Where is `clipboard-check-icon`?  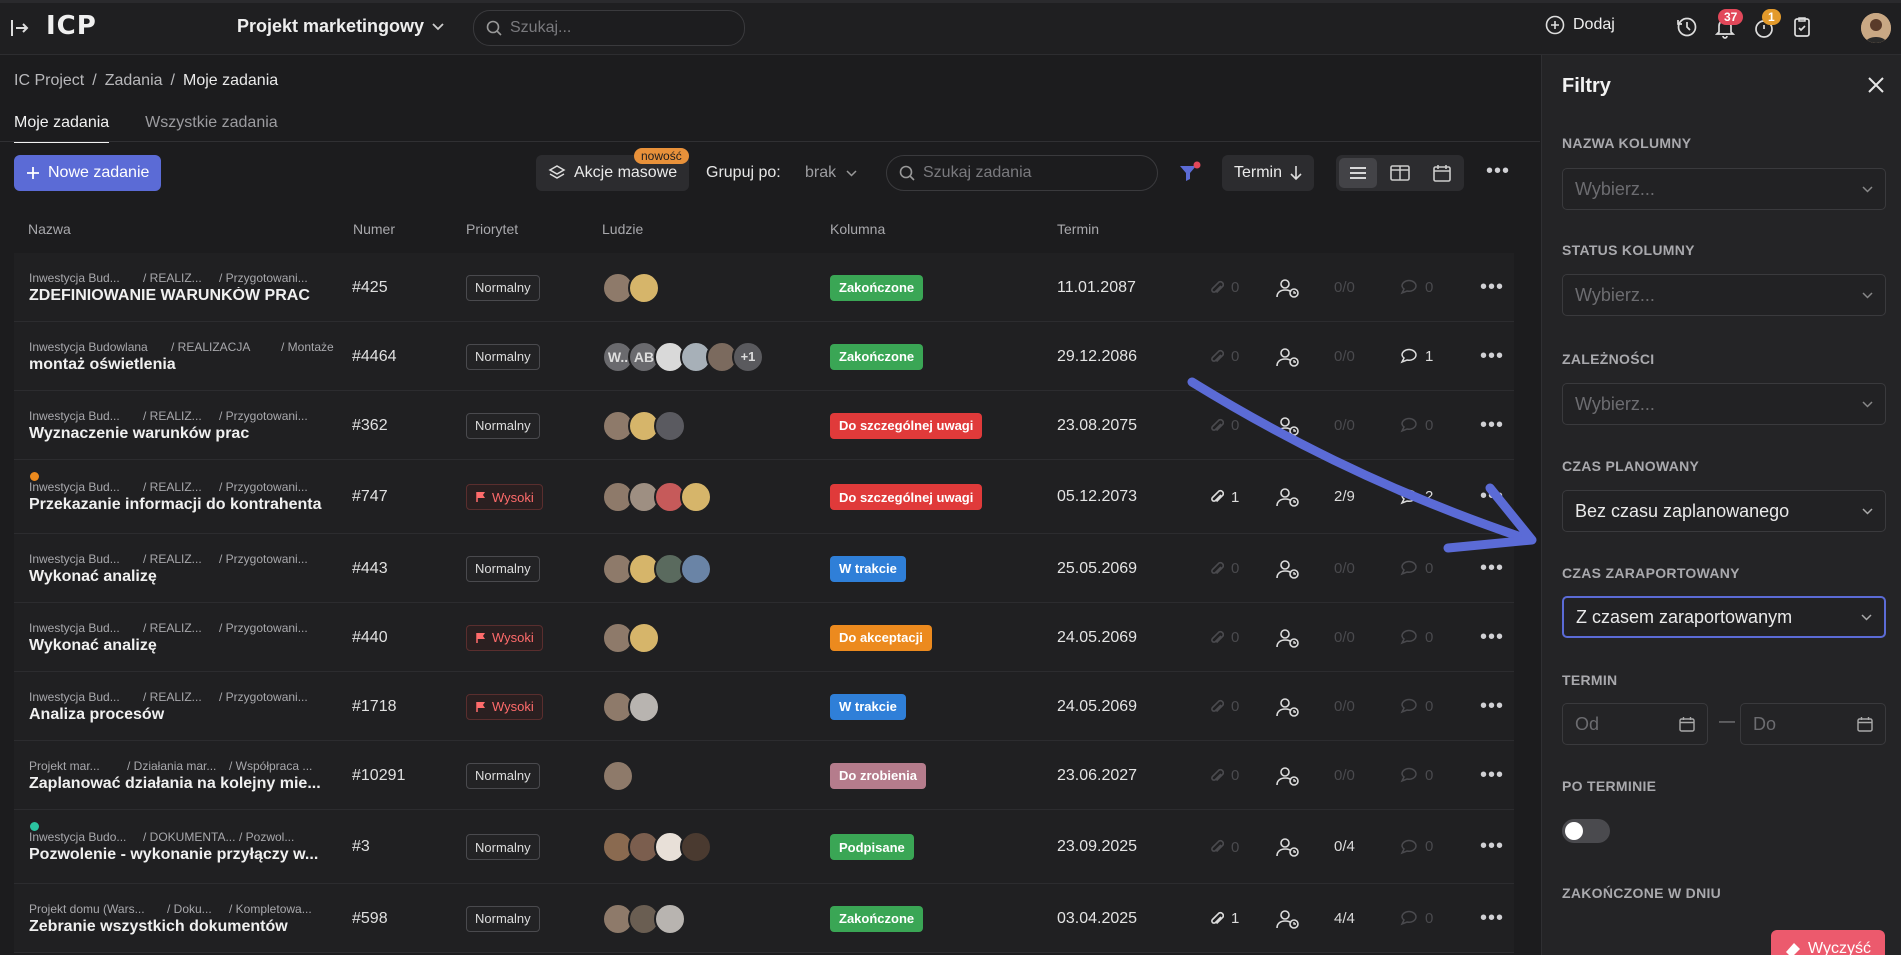 clipboard-check-icon is located at coordinates (1802, 27).